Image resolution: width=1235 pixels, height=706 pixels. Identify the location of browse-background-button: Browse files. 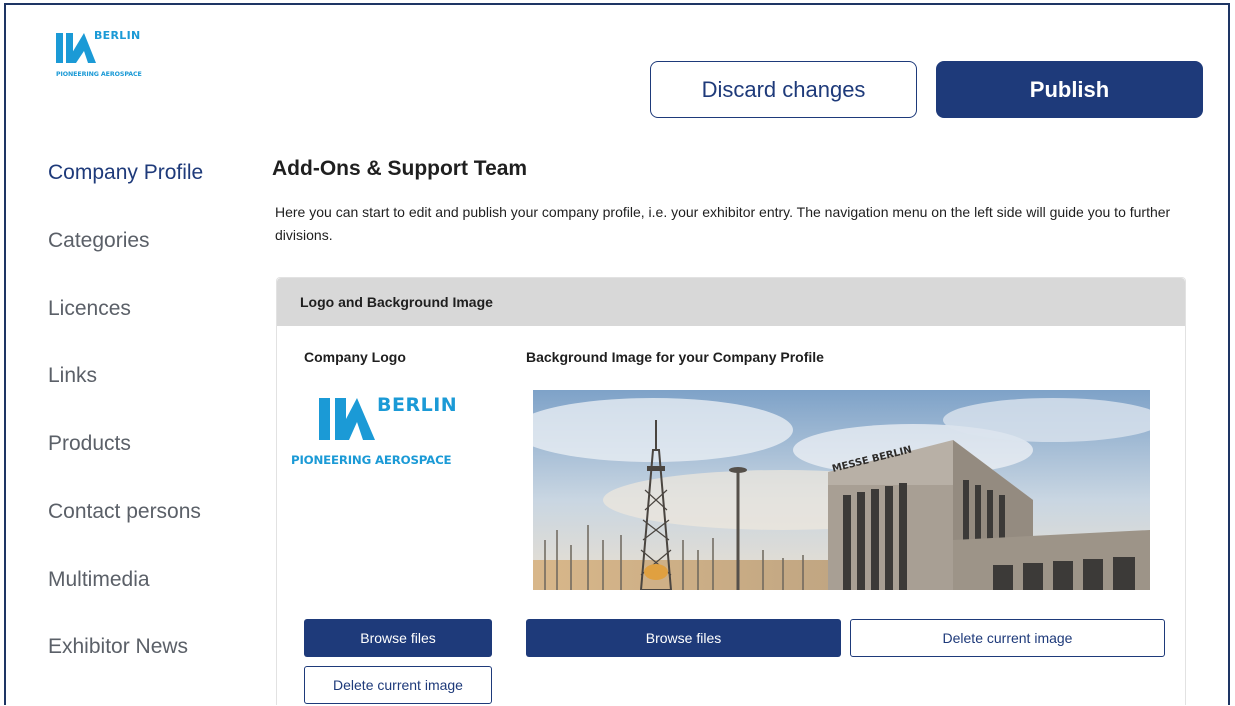
(683, 638).